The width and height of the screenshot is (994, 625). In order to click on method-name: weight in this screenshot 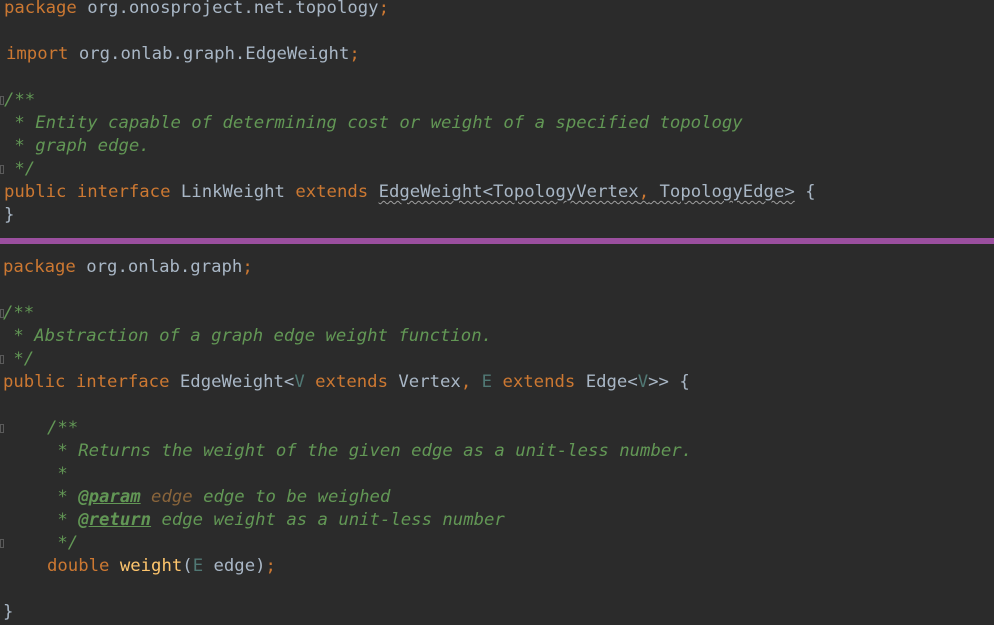, I will do `click(151, 566)`.